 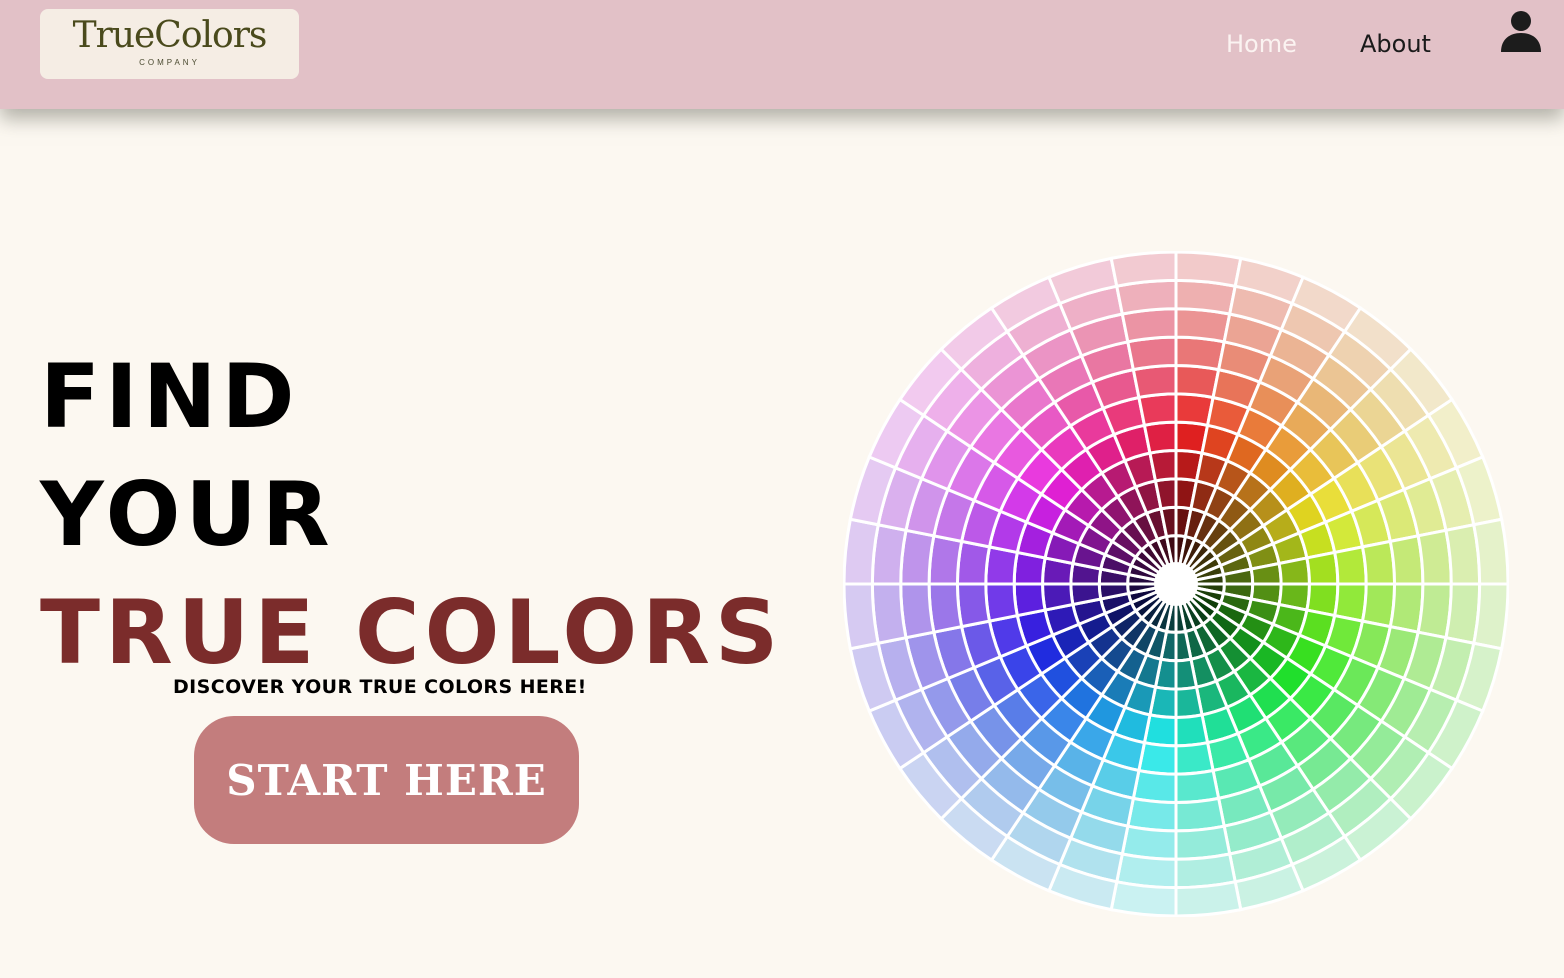 What do you see at coordinates (170, 396) in the screenshot?
I see `hero-title-line-1: FIND` at bounding box center [170, 396].